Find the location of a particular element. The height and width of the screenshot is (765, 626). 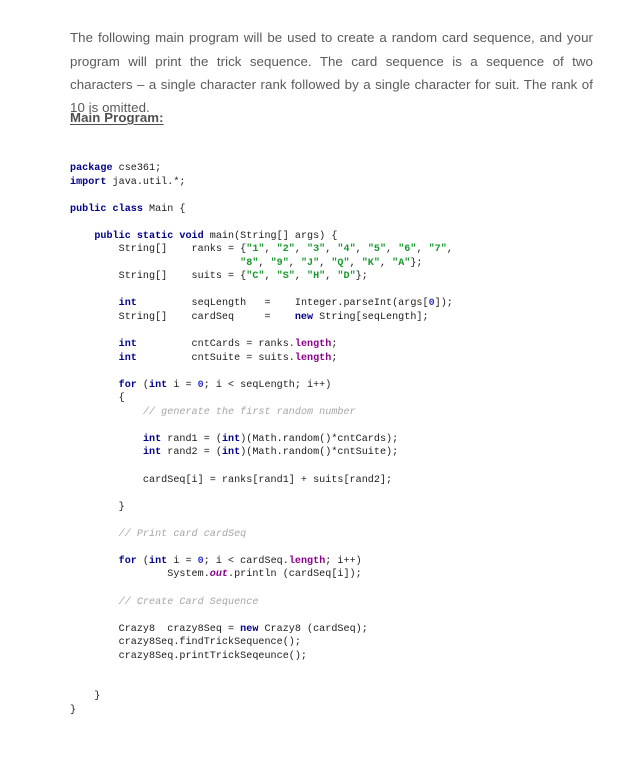

code-line: int cntCards = ranks.length; is located at coordinates (342, 345).